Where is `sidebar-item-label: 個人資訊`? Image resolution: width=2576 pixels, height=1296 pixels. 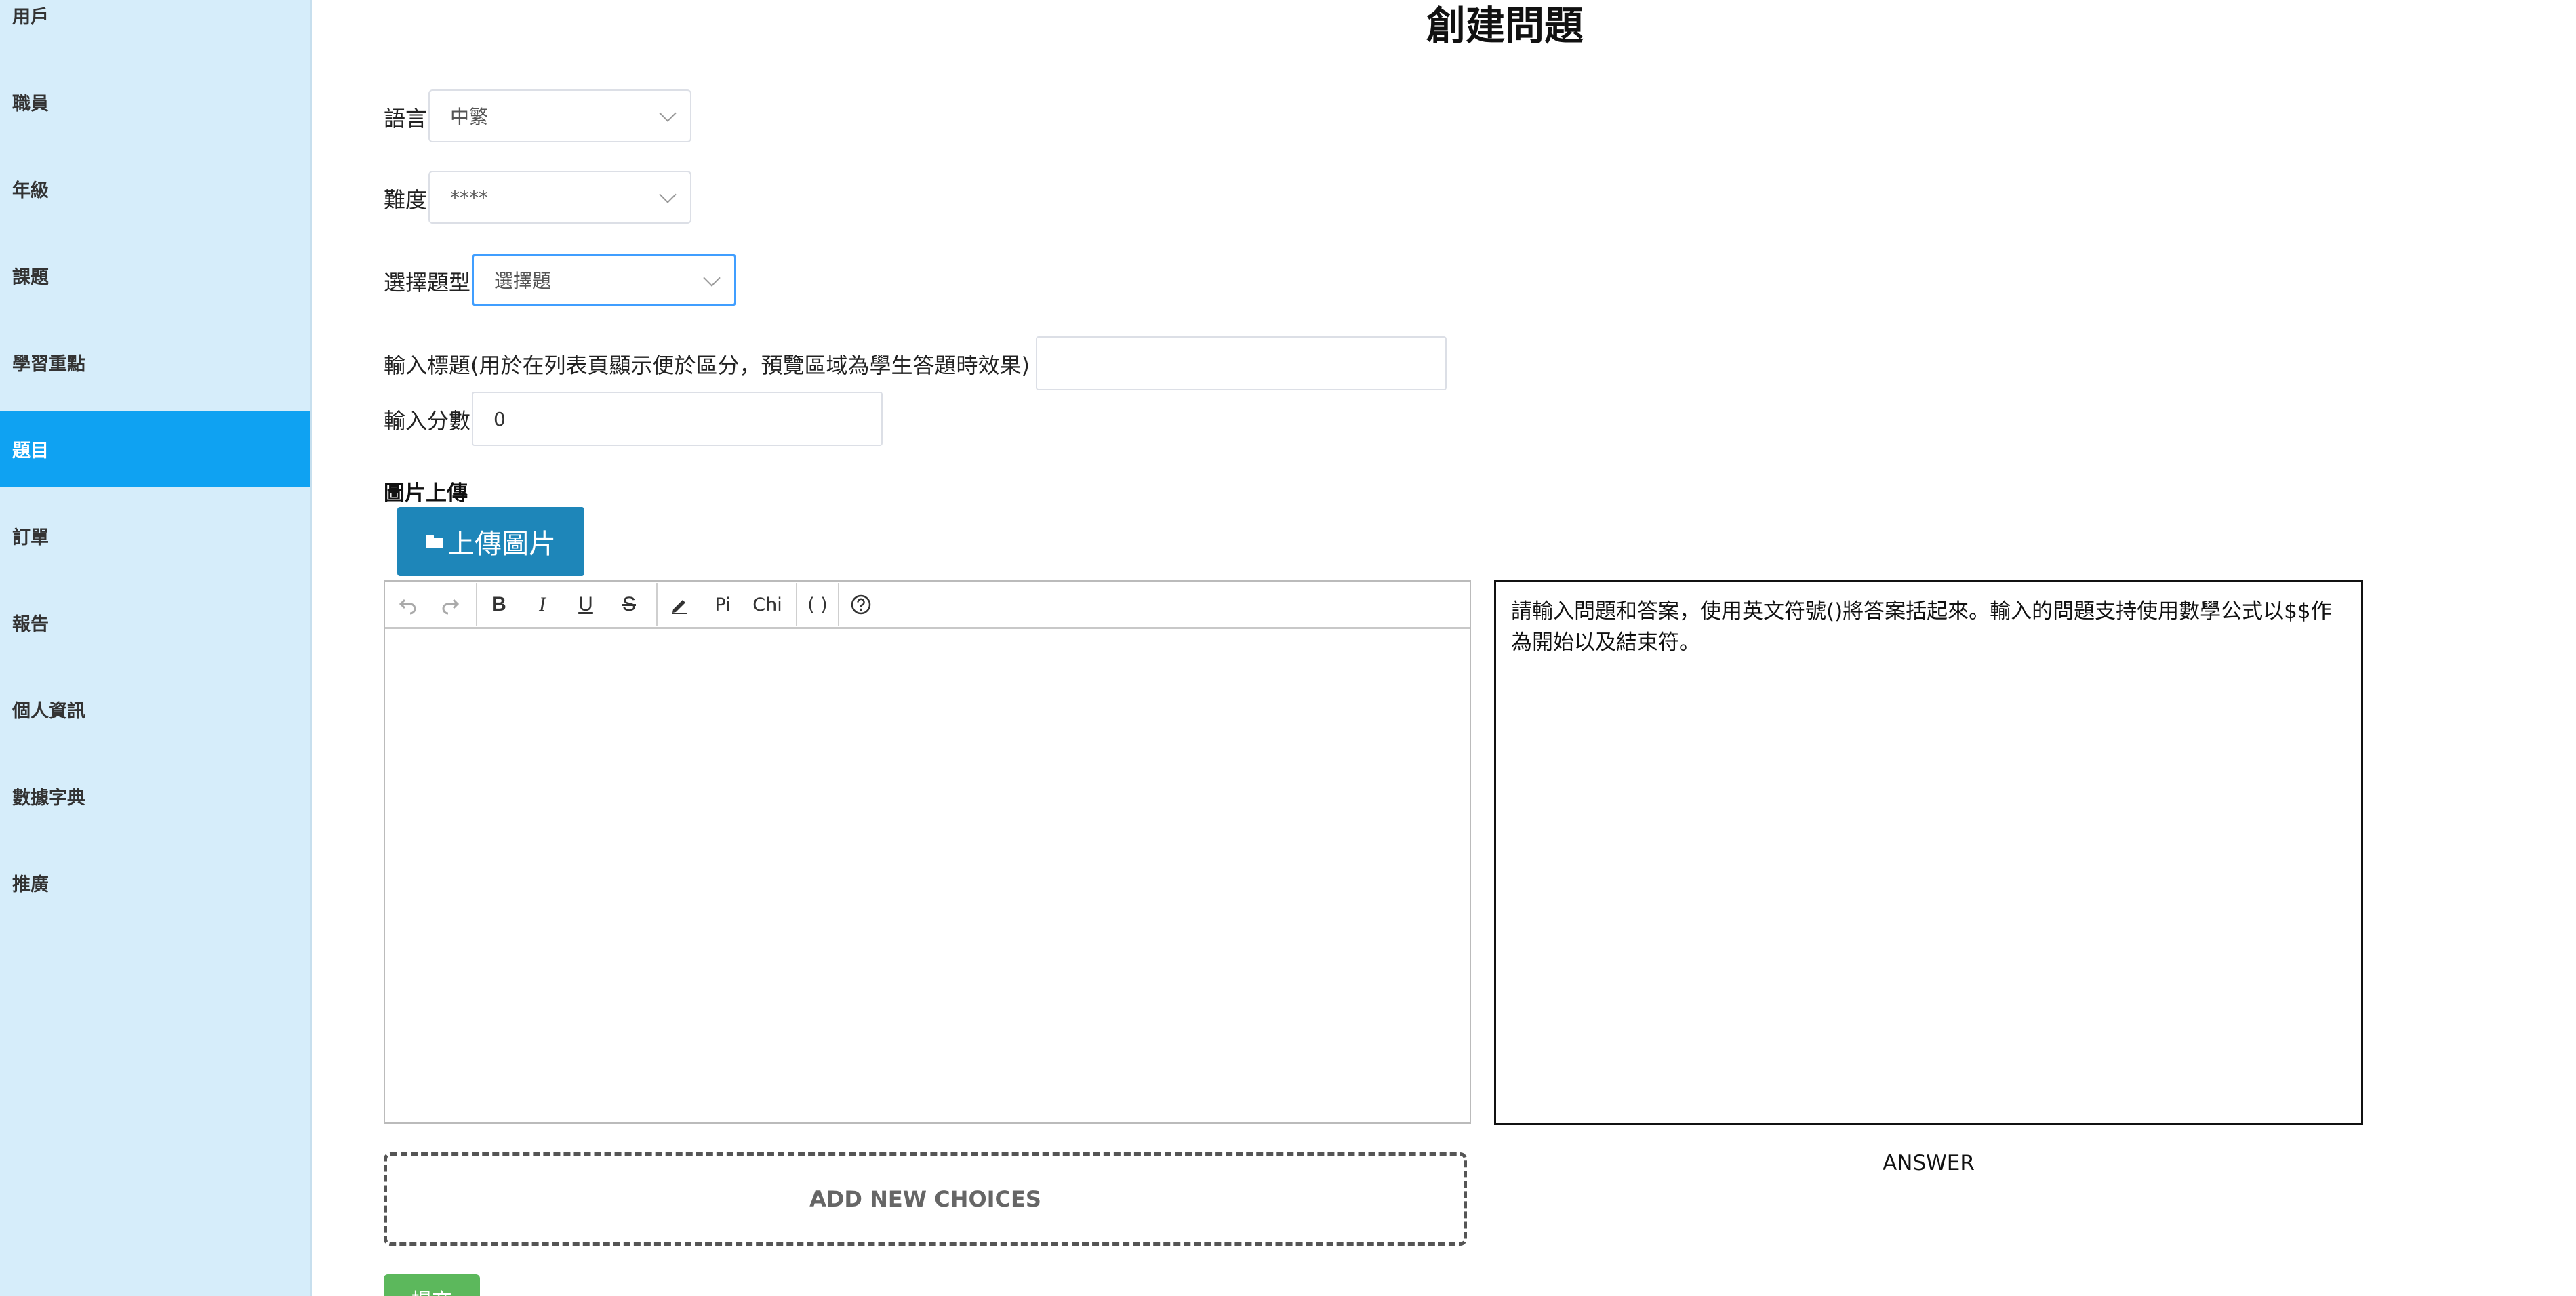
sidebar-item-label: 個人資訊 is located at coordinates (48, 711).